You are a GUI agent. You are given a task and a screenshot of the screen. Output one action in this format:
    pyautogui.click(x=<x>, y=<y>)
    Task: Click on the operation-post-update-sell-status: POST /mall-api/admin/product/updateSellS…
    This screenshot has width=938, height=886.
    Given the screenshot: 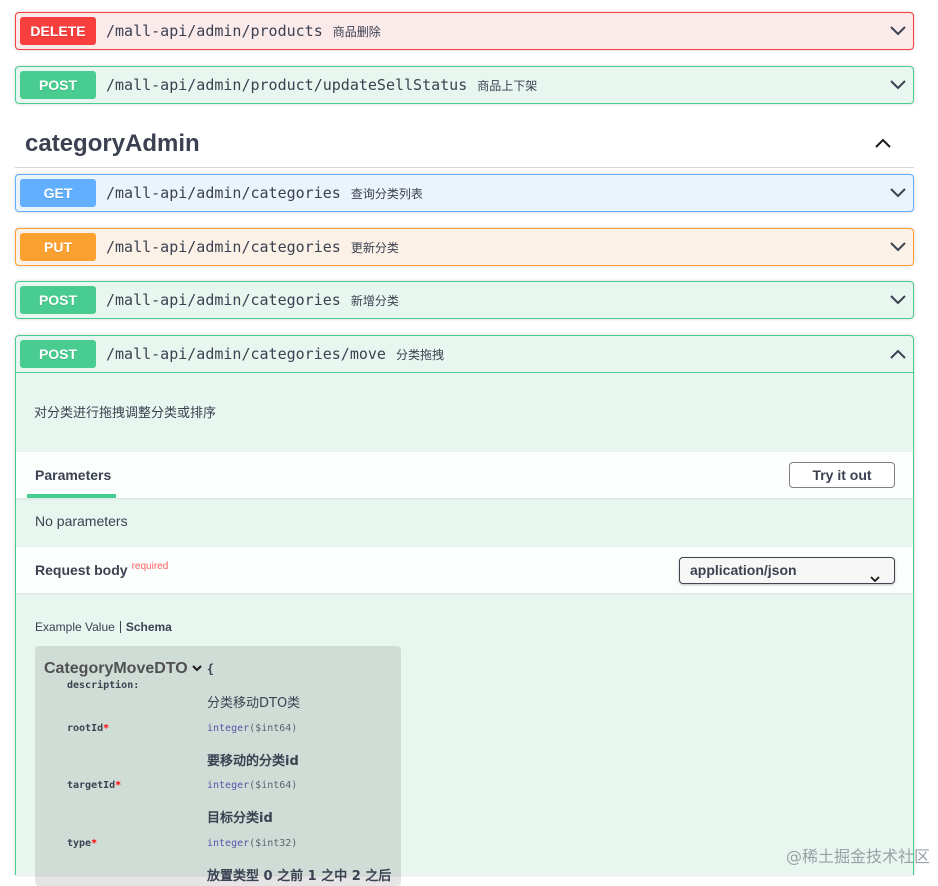 What is the action you would take?
    pyautogui.click(x=464, y=85)
    